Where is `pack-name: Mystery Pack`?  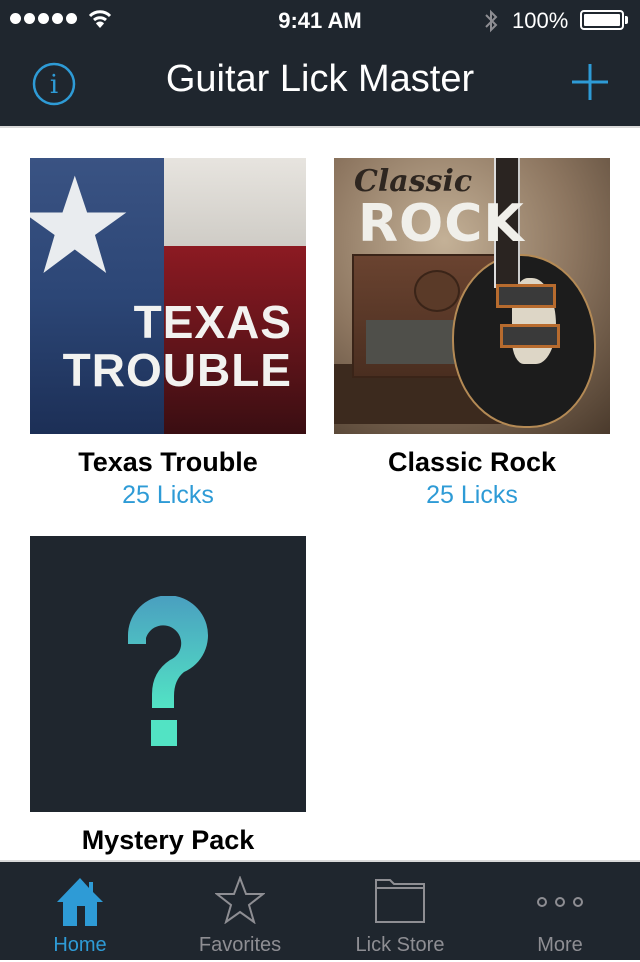
pack-name: Mystery Pack is located at coordinates (168, 840).